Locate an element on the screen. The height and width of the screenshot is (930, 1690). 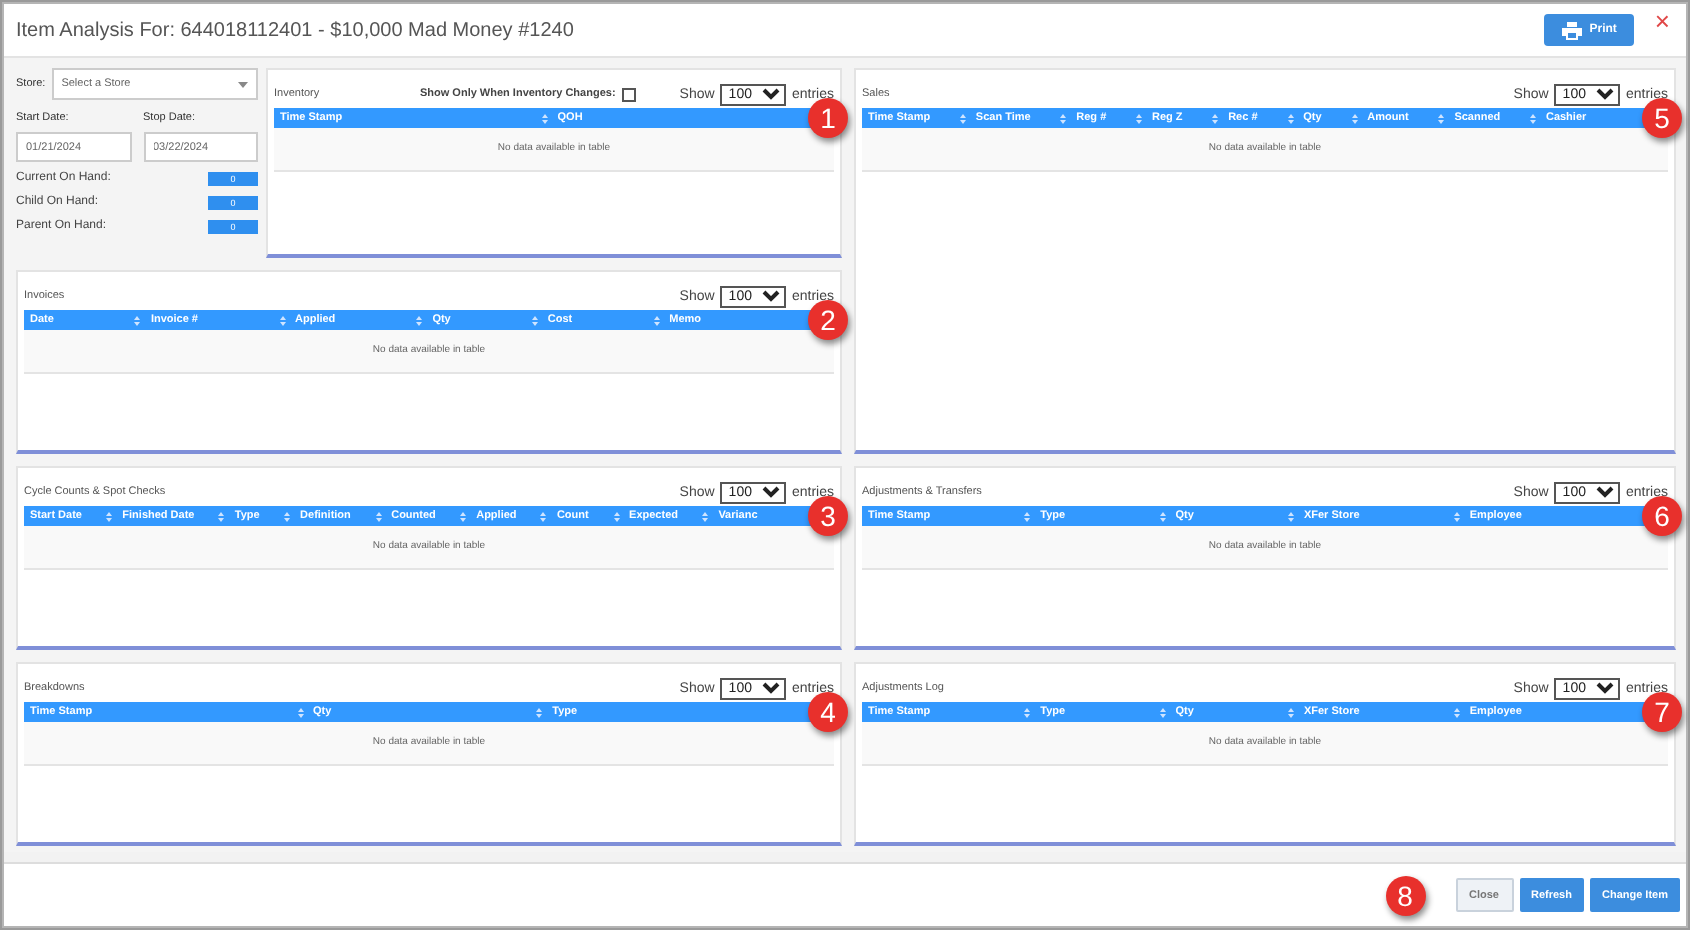
callout-badge: 3 is located at coordinates (828, 516).